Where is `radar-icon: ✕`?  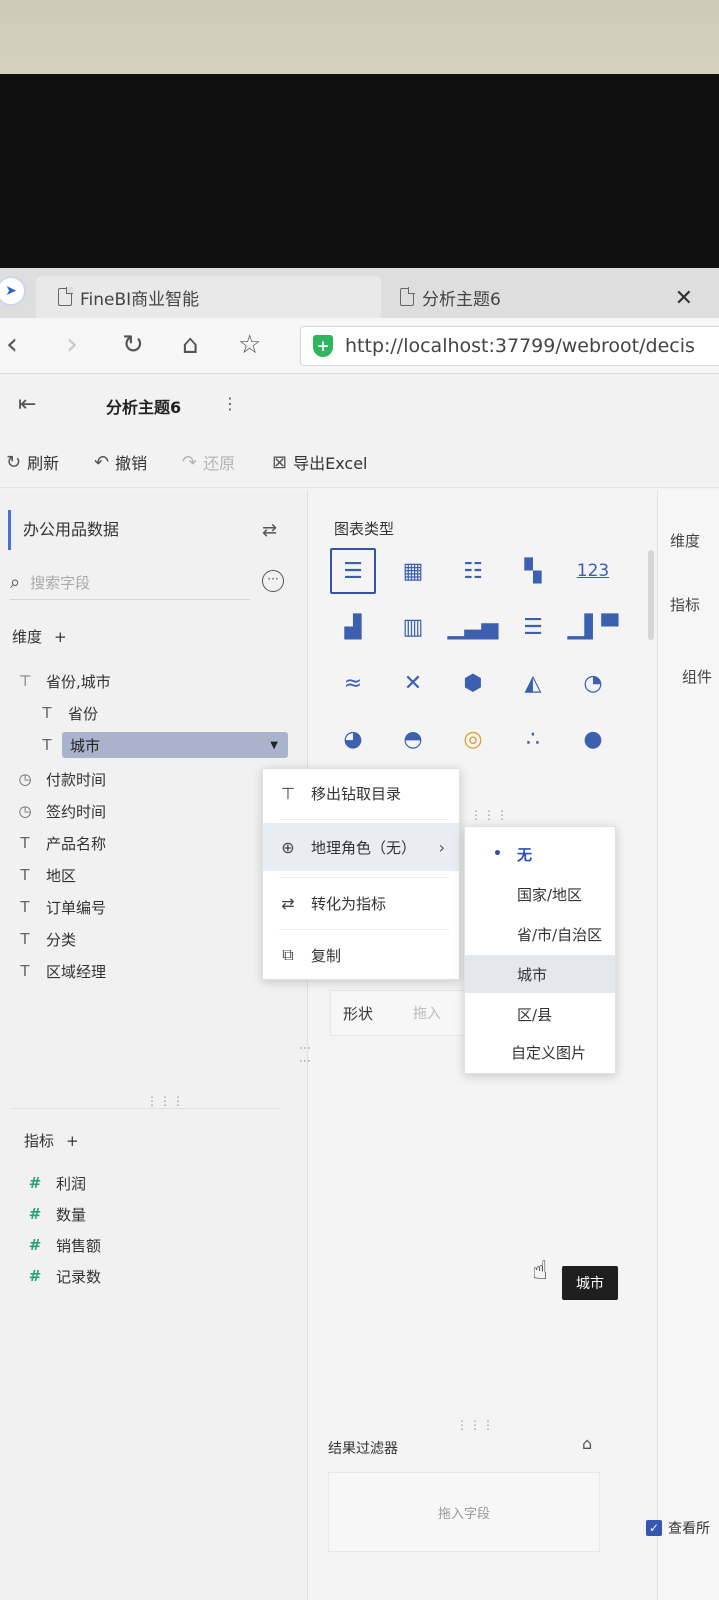
radar-icon: ✕ is located at coordinates (413, 683).